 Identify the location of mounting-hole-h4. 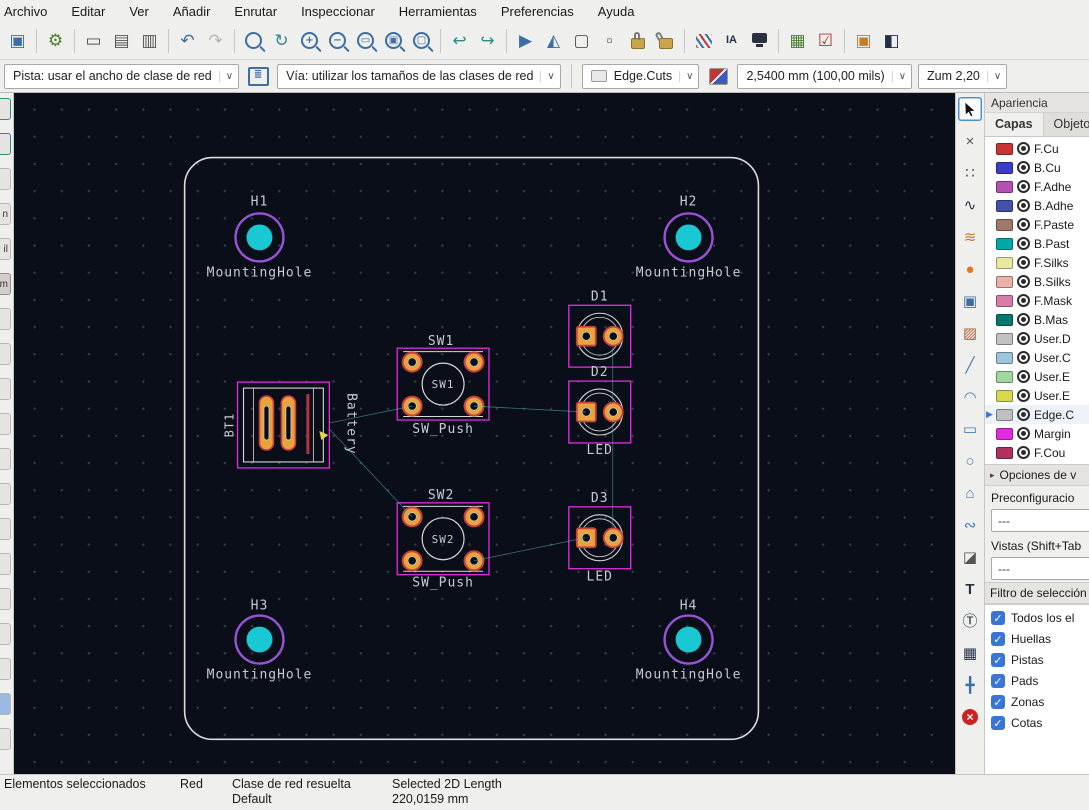
(688, 639).